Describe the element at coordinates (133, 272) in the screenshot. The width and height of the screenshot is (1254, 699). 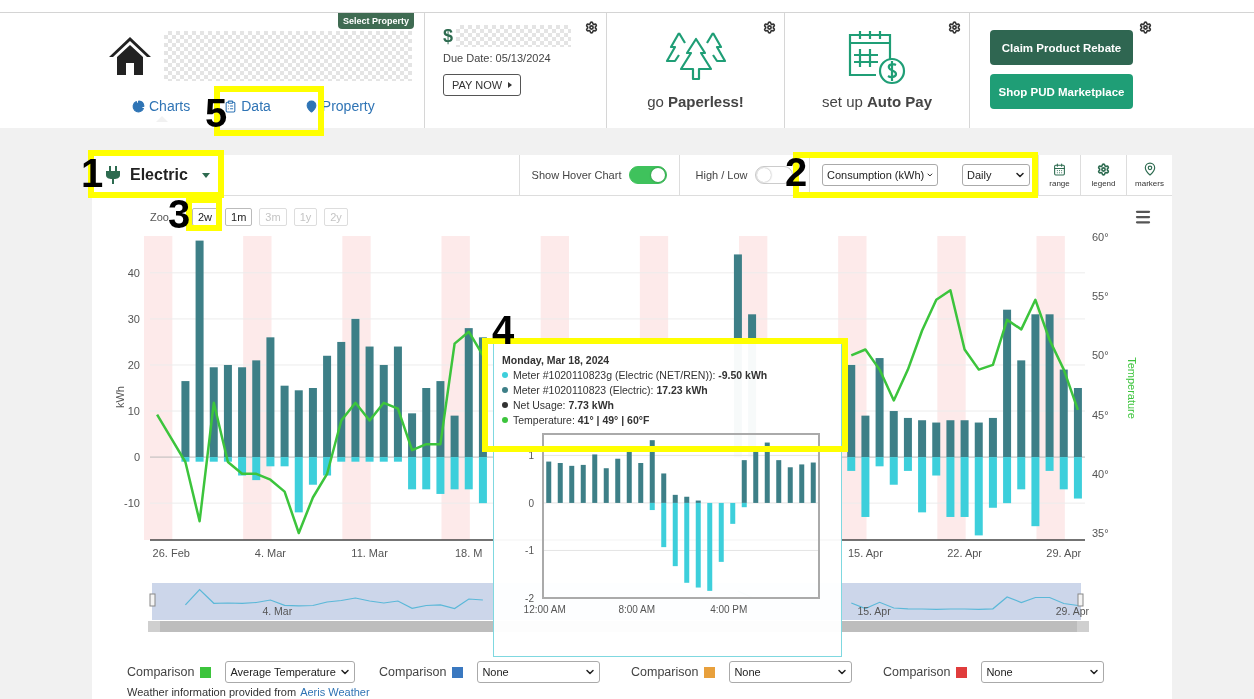
I see `axis-label: 40` at that location.